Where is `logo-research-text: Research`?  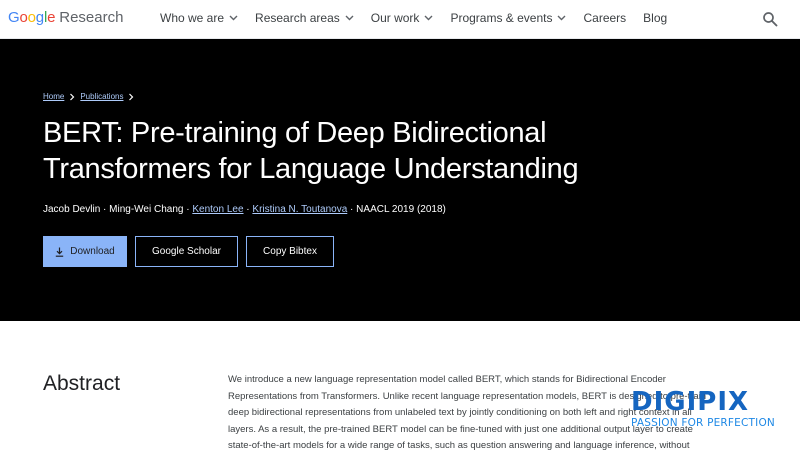 logo-research-text: Research is located at coordinates (91, 17).